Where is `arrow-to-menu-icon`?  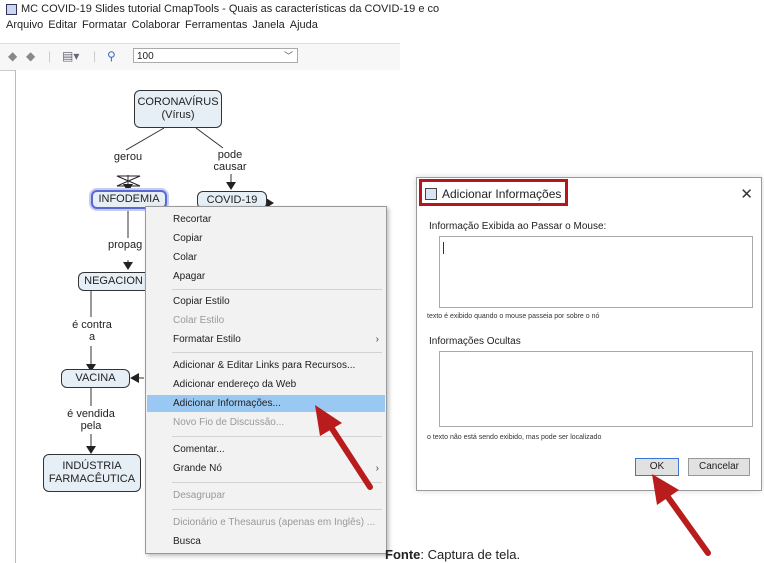
arrow-to-menu-icon is located at coordinates (344, 447).